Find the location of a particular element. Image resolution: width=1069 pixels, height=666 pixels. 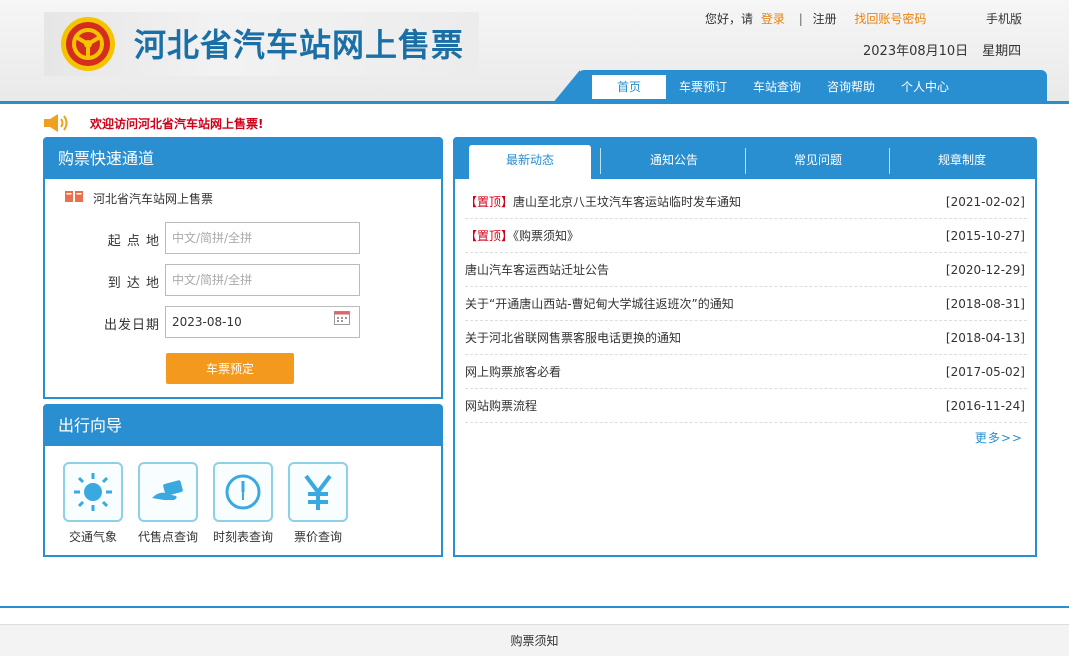

news-item: 网上购票旅客必看 [2017-05-02] is located at coordinates (746, 372).